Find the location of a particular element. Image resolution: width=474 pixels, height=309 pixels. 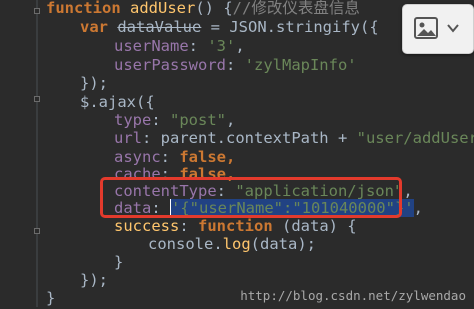

code-token: userPassword is located at coordinates (170, 65).